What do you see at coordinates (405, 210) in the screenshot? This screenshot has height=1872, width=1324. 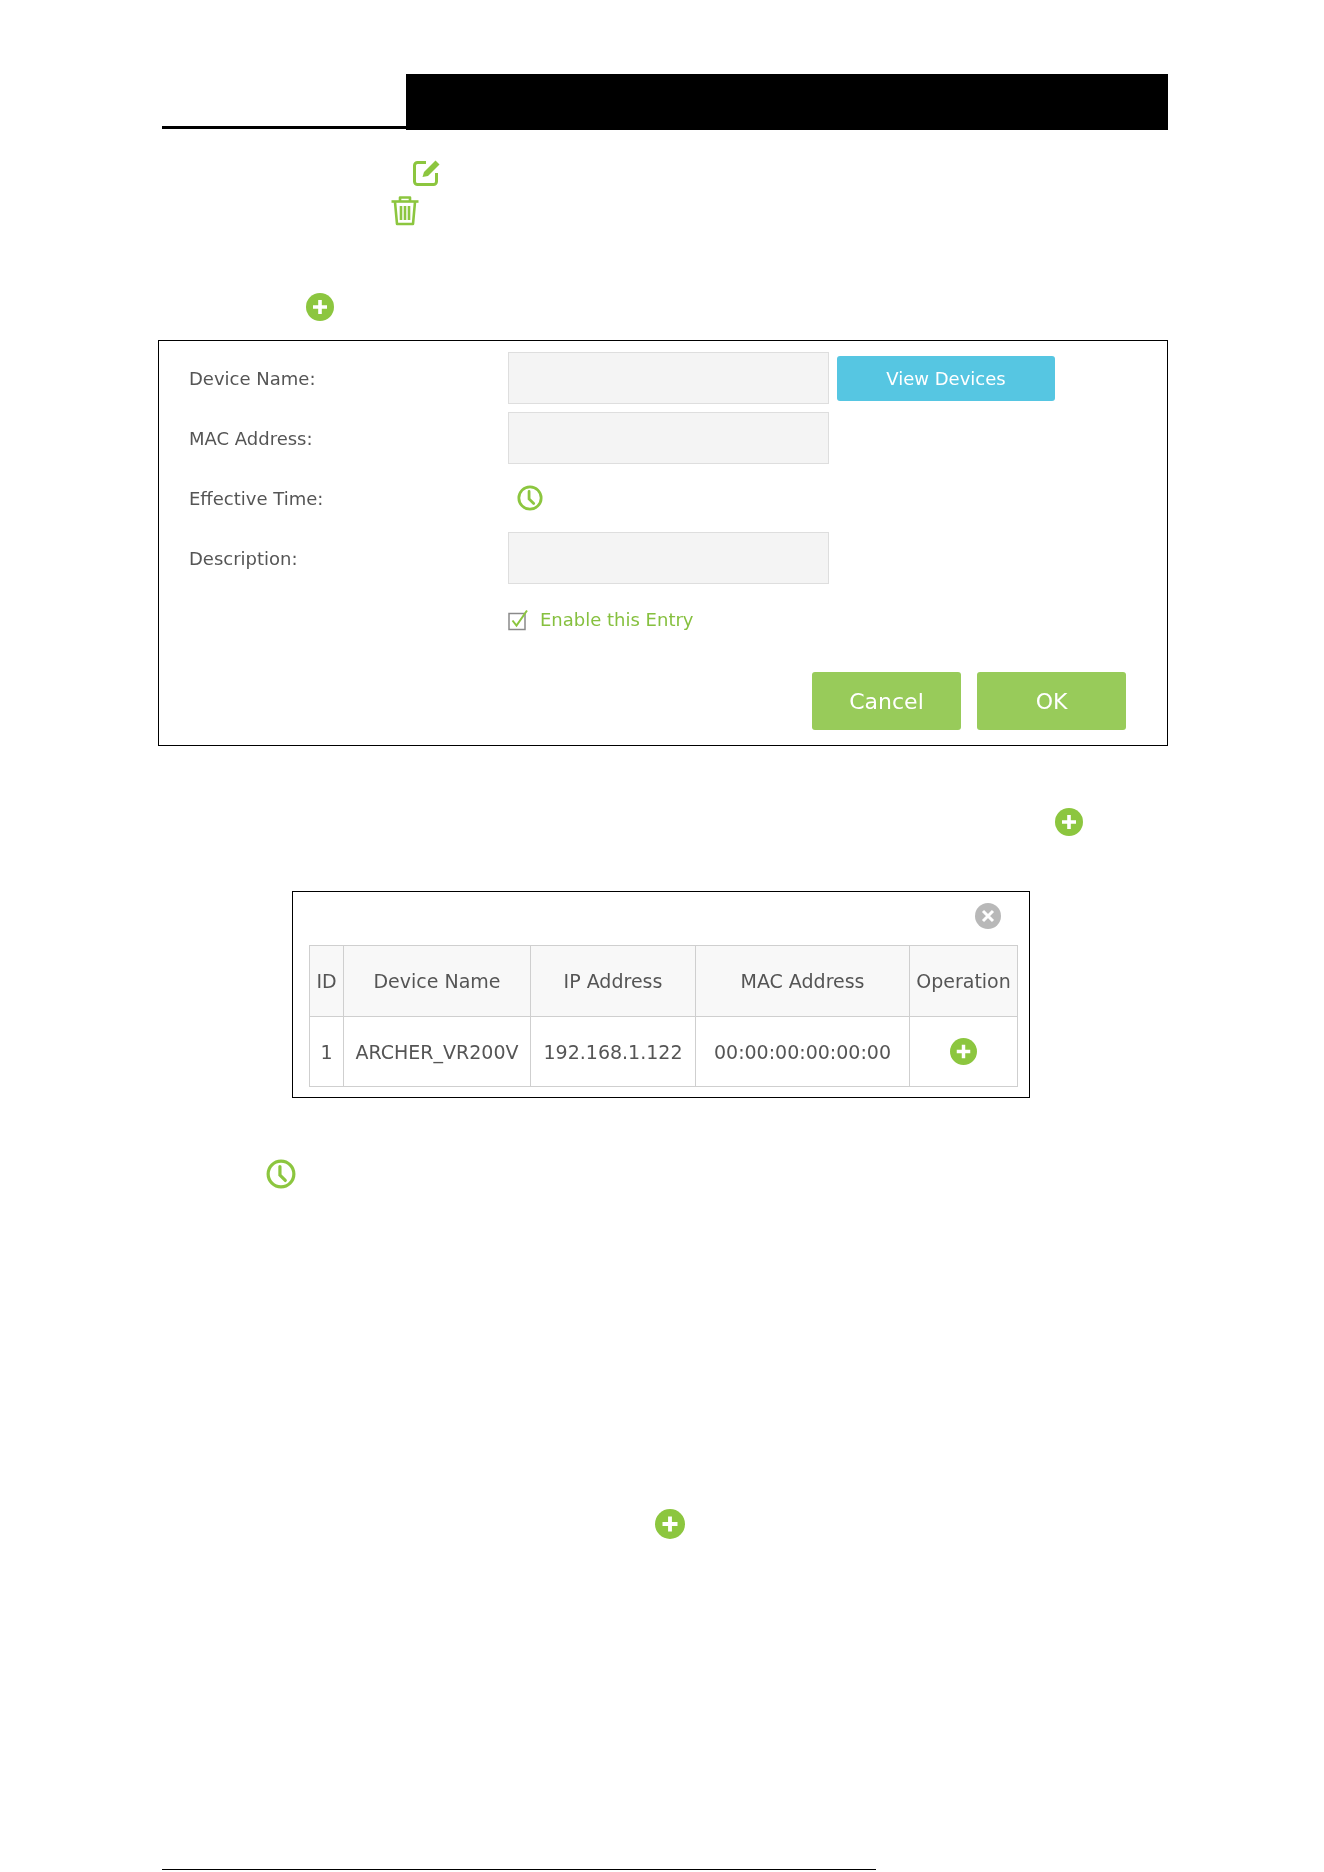 I see `trash-icon` at bounding box center [405, 210].